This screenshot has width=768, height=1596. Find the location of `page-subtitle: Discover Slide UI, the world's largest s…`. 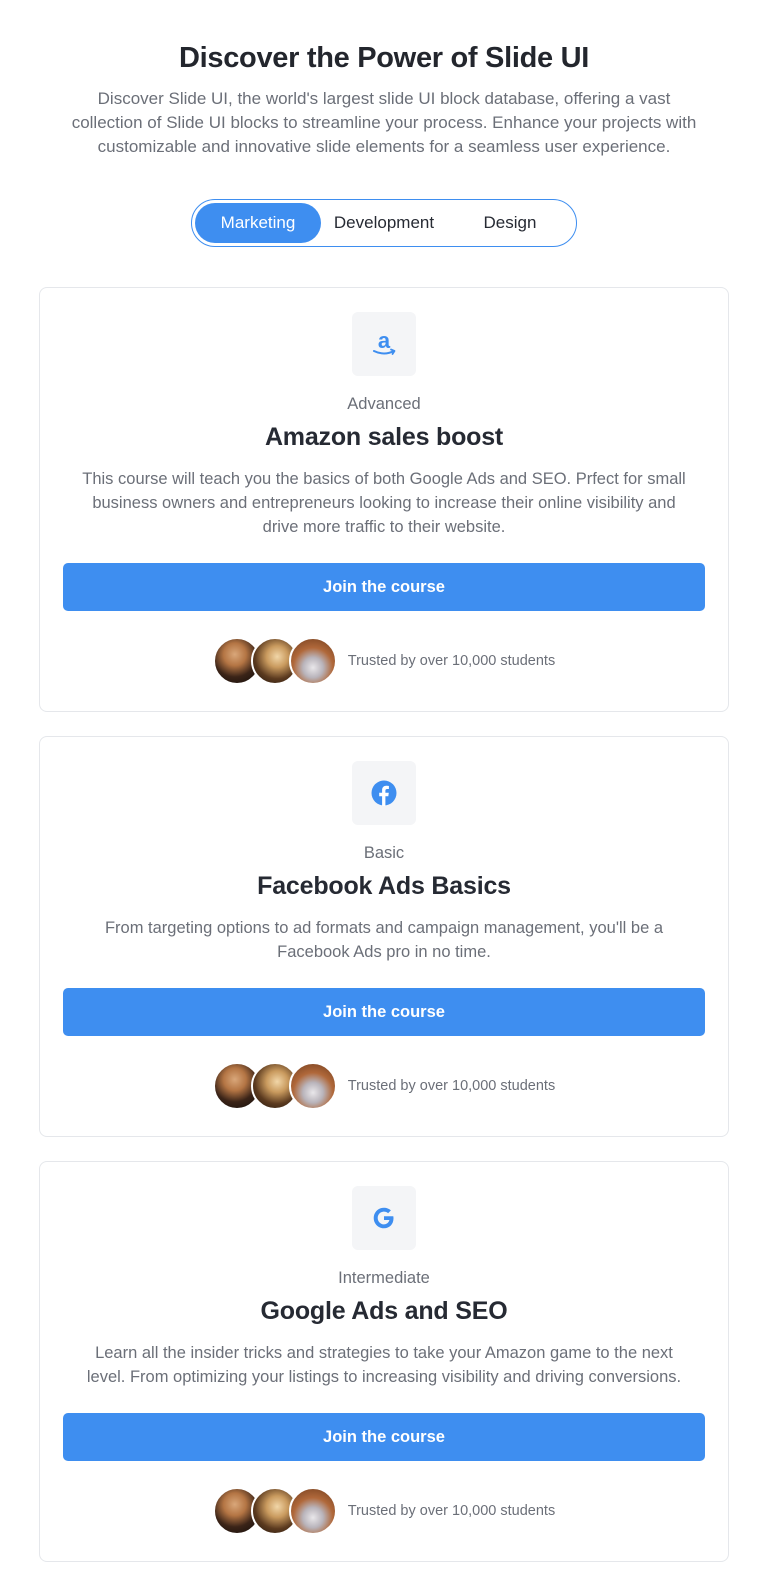

page-subtitle: Discover Slide UI, the world's largest s… is located at coordinates (384, 122).